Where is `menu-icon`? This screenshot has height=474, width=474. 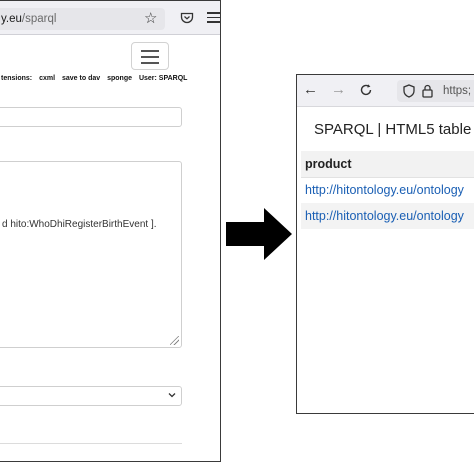
menu-icon is located at coordinates (213, 19).